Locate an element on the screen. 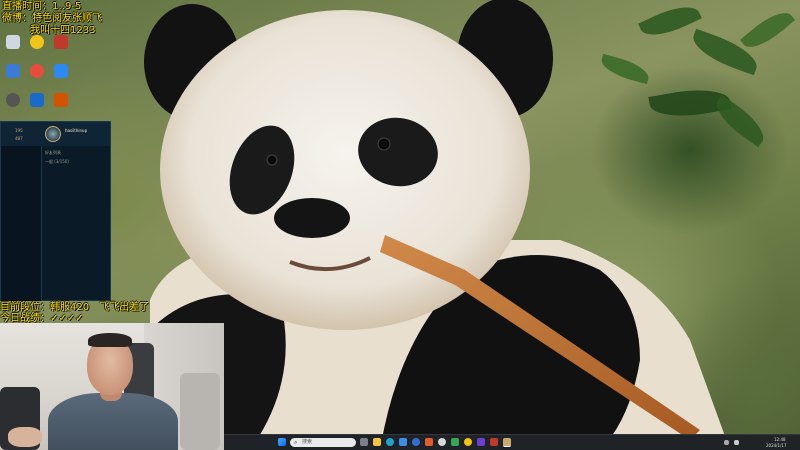 This screenshot has height=450, width=800. tray-icon is located at coordinates (726, 442).